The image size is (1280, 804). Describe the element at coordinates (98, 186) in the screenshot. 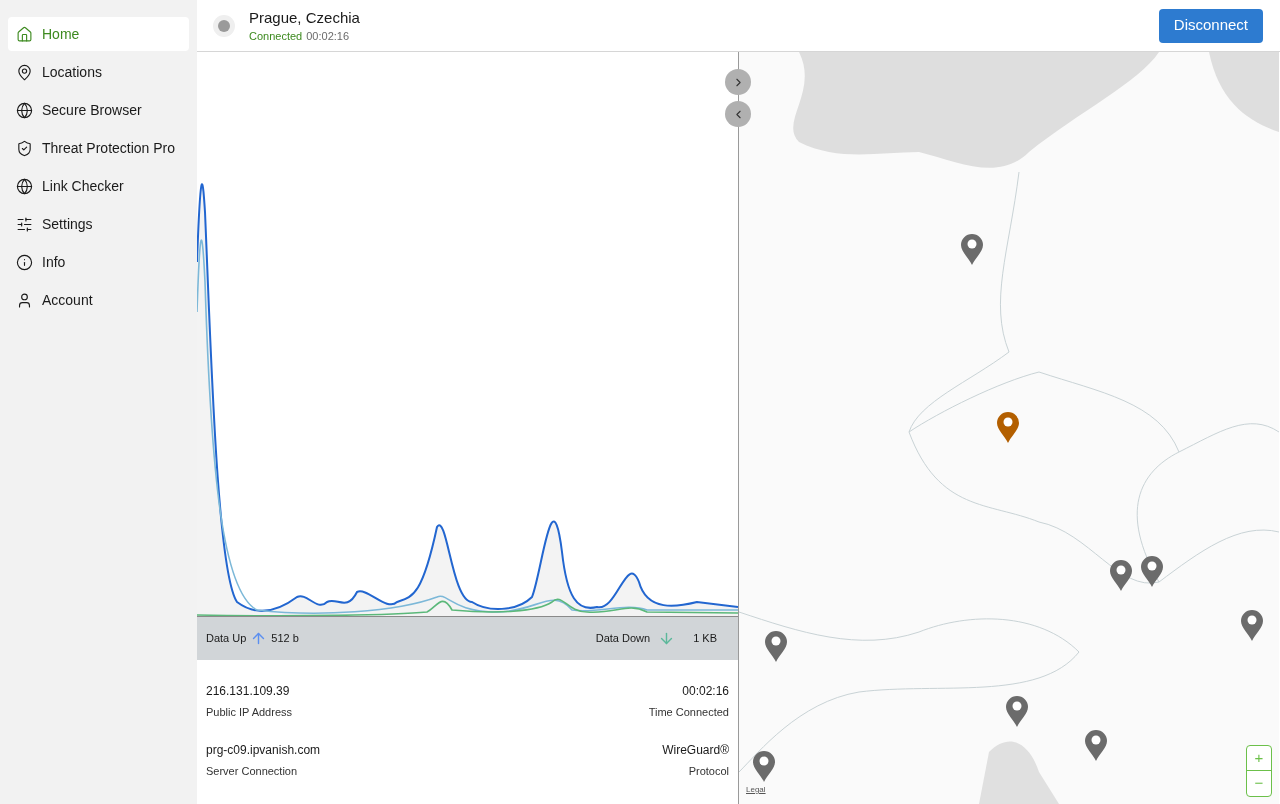

I see `sidebar-item: Link Checker` at that location.